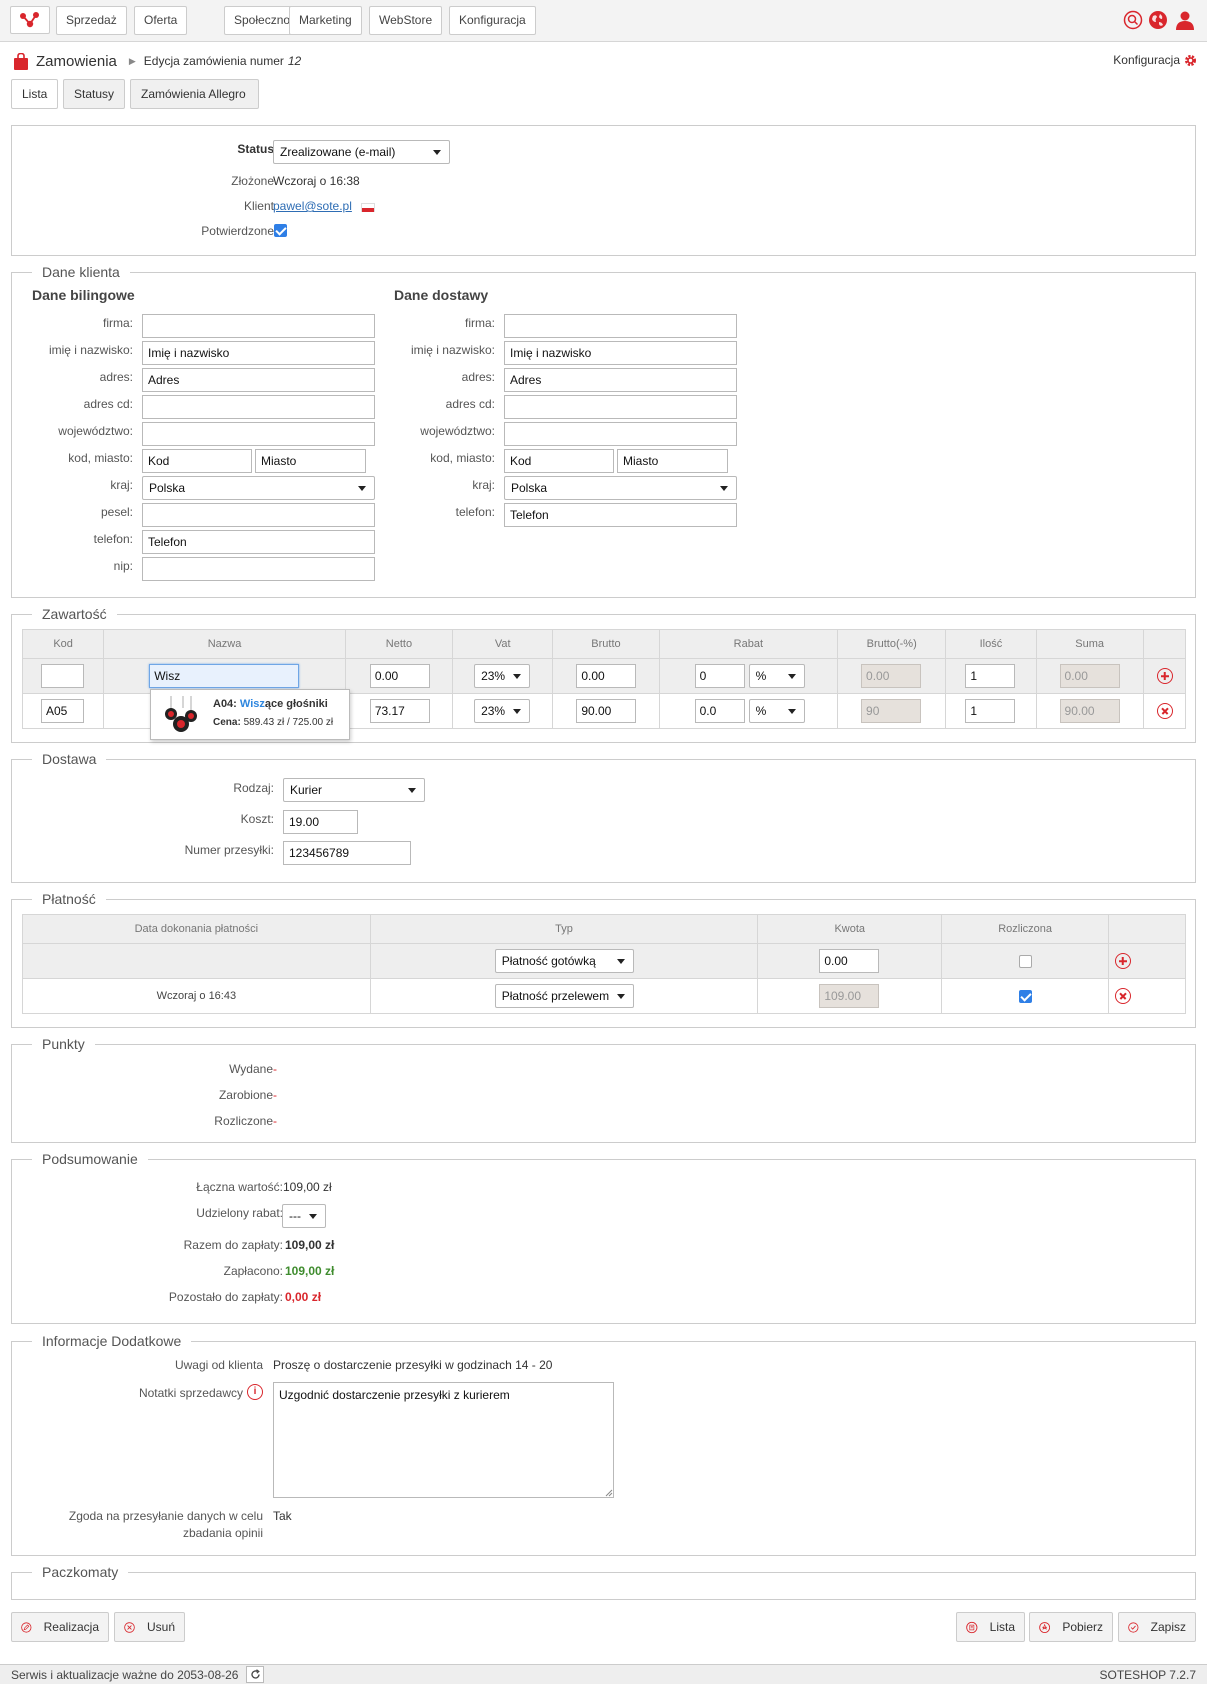 The height and width of the screenshot is (1684, 1207). What do you see at coordinates (620, 488) in the screenshot?
I see `shipping-country-select: Polska` at bounding box center [620, 488].